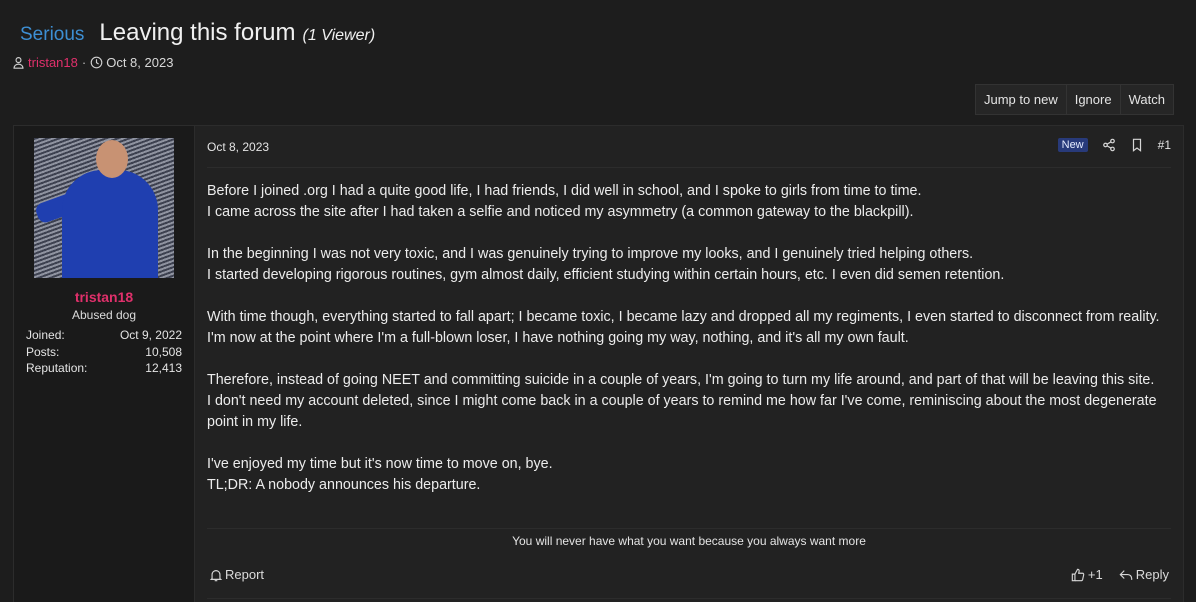 This screenshot has width=1196, height=602. What do you see at coordinates (1094, 99) in the screenshot?
I see `ignore-button: Ignore` at bounding box center [1094, 99].